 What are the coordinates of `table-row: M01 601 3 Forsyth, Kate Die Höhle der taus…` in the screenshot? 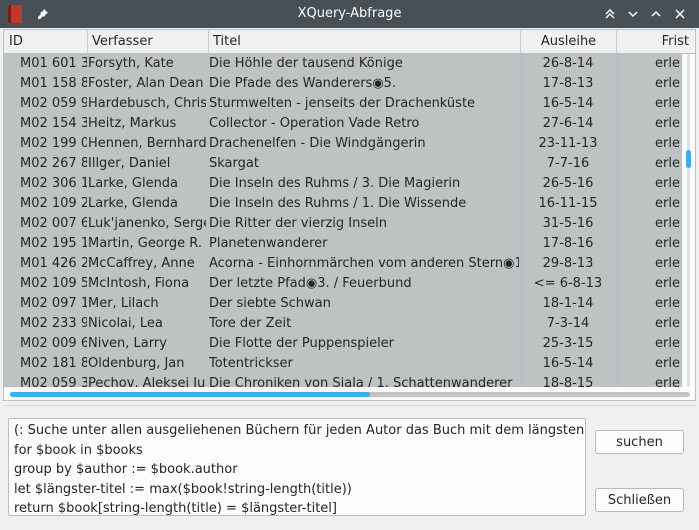 It's located at (343, 64).